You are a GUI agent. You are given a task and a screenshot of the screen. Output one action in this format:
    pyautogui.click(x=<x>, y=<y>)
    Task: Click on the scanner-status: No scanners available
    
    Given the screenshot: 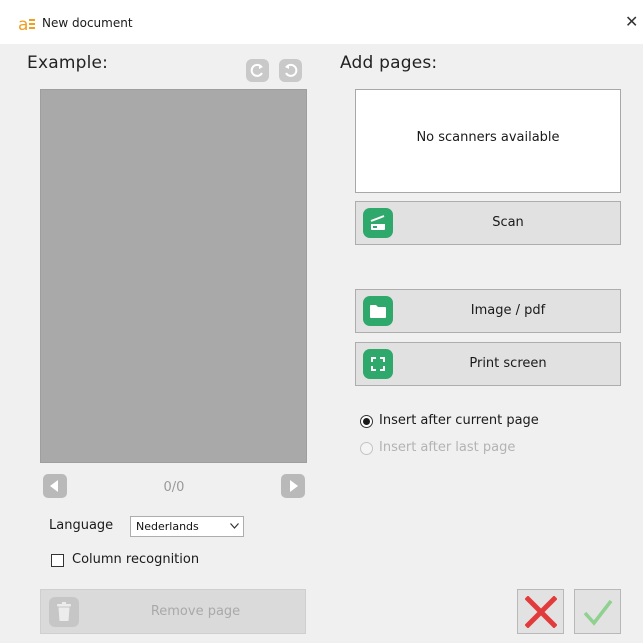 What is the action you would take?
    pyautogui.click(x=488, y=137)
    